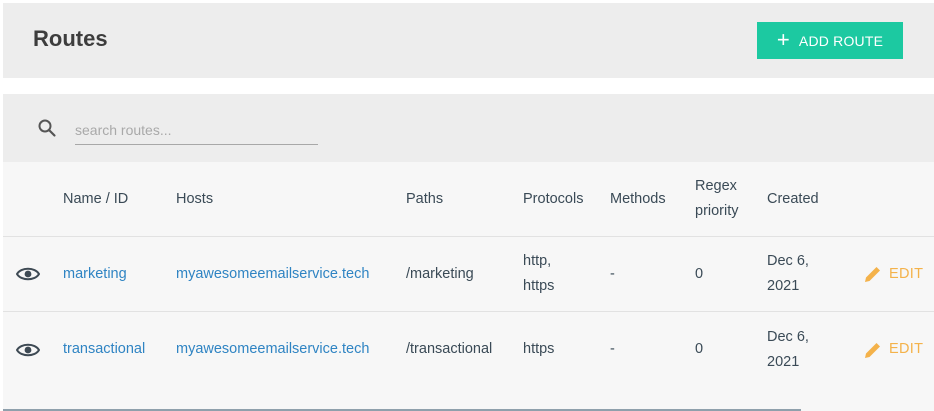 This screenshot has width=934, height=411. I want to click on column-header-protocols: Protocols, so click(553, 199).